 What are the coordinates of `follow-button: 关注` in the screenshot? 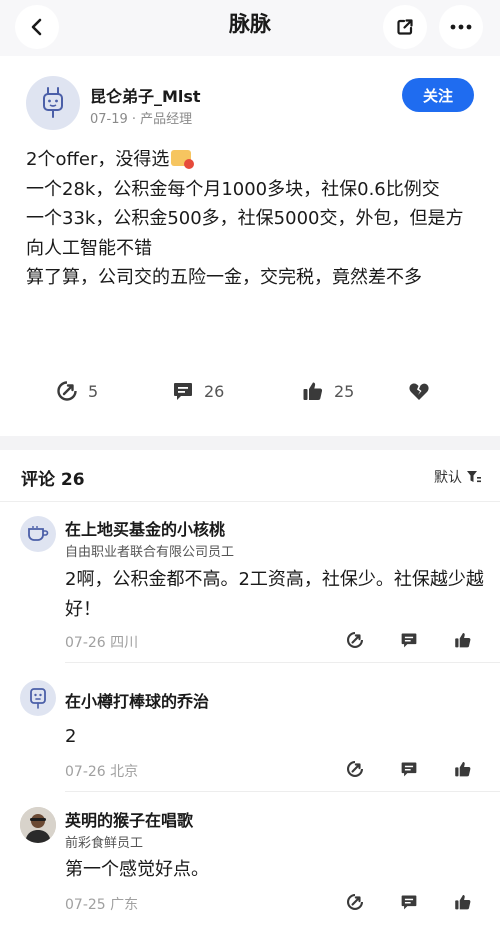 It's located at (438, 95).